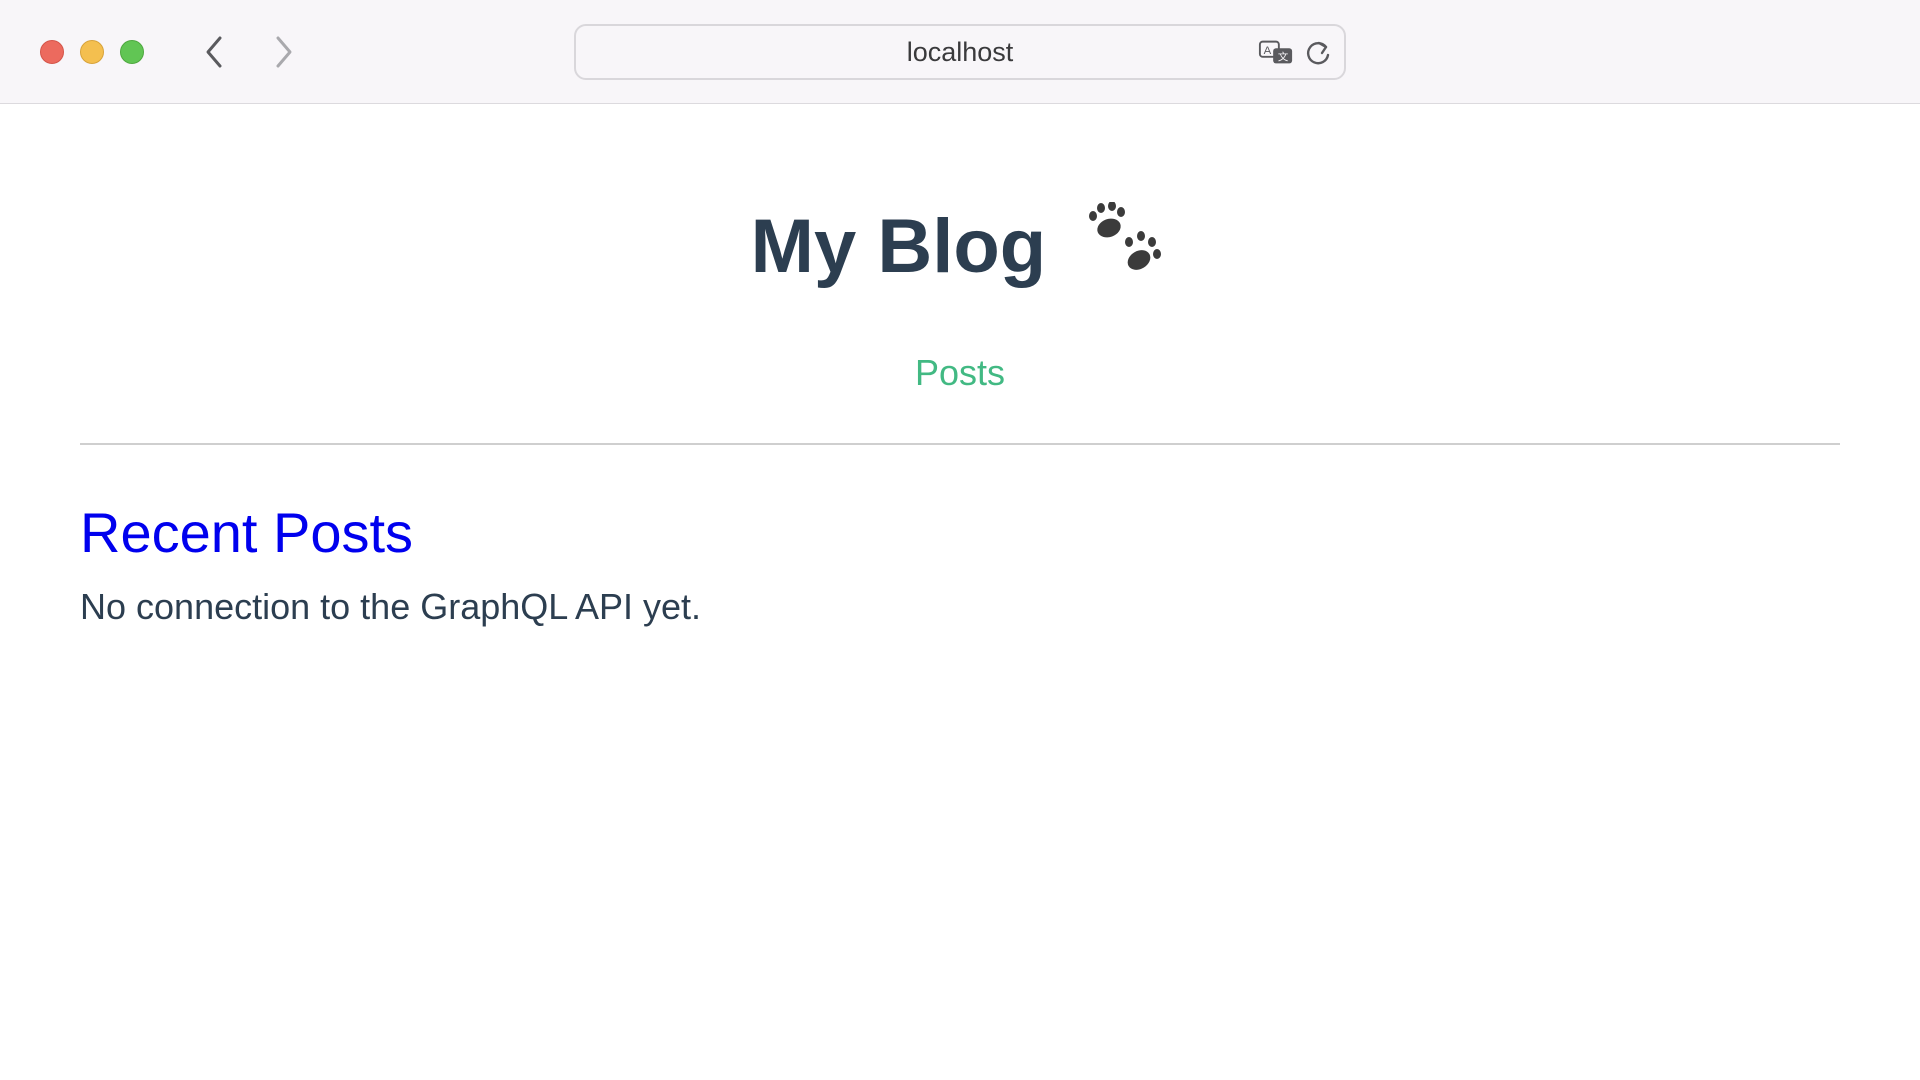 The image size is (1920, 1080). Describe the element at coordinates (132, 52) in the screenshot. I see `window-maximize-button` at that location.